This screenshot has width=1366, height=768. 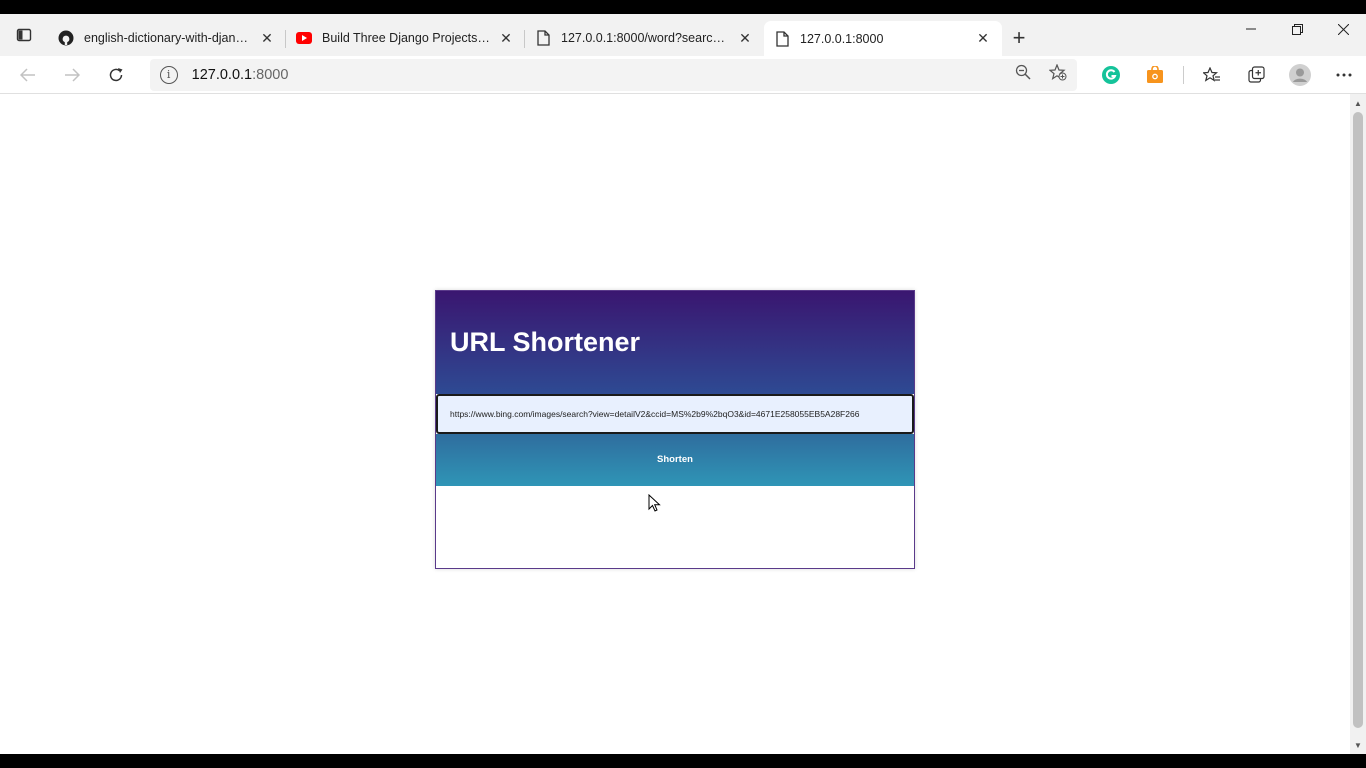 I want to click on mouse-cursor-icon, so click(x=654, y=503).